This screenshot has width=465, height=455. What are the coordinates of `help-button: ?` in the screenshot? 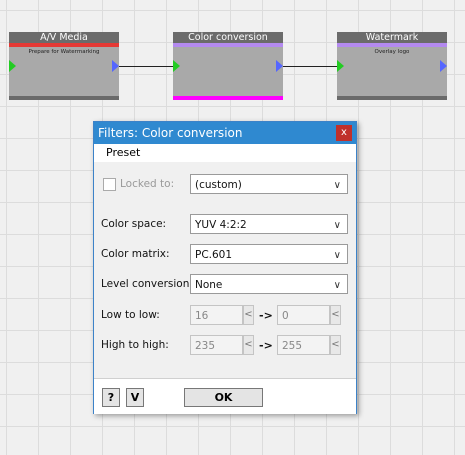 It's located at (111, 397).